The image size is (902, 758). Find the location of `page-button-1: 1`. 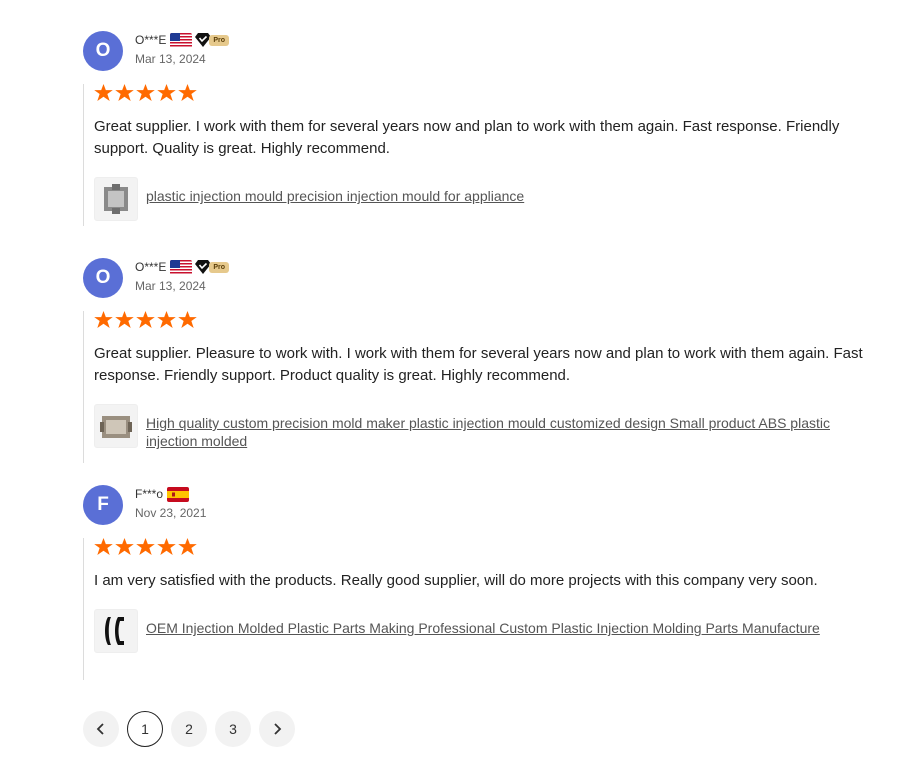

page-button-1: 1 is located at coordinates (145, 729).